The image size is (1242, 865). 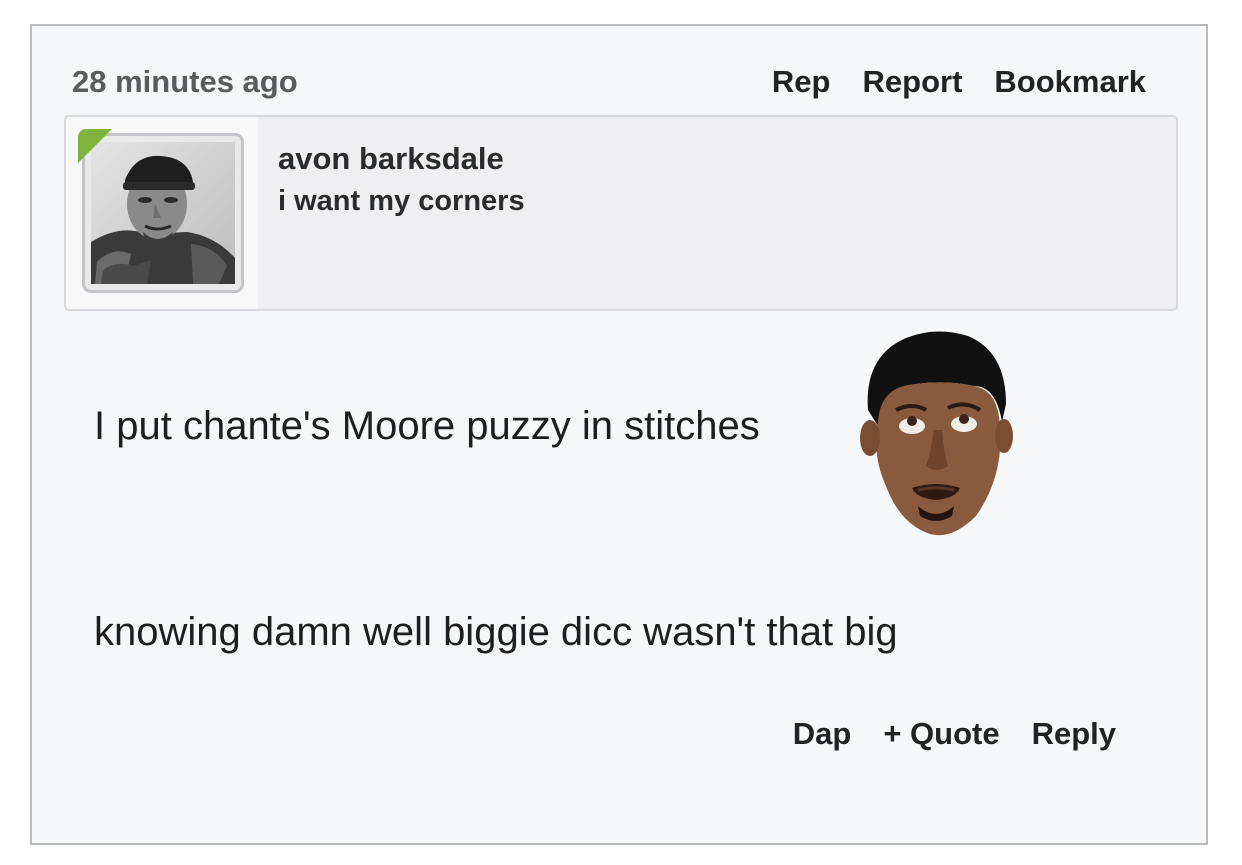 I want to click on post-footer-actions: Dap + Quote Reply, so click(x=954, y=734).